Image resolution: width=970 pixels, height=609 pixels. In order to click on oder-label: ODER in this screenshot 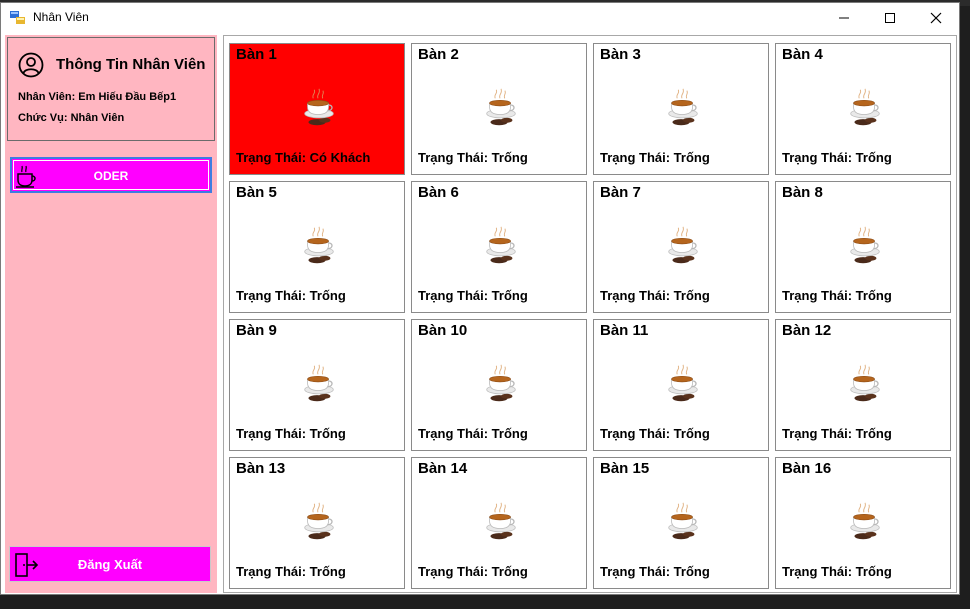, I will do `click(111, 176)`.